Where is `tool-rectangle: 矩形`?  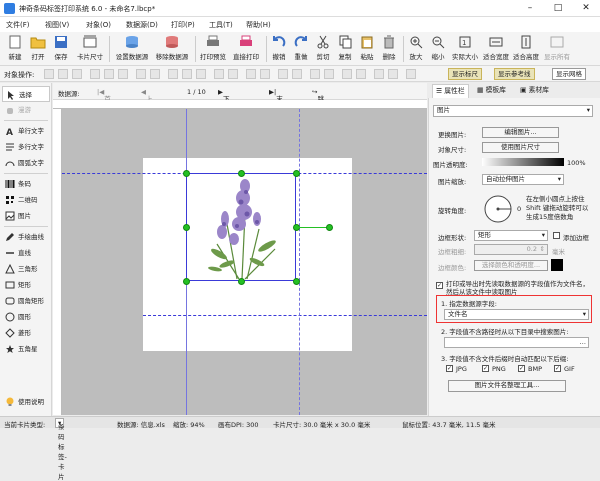 tool-rectangle: 矩形 is located at coordinates (26, 285).